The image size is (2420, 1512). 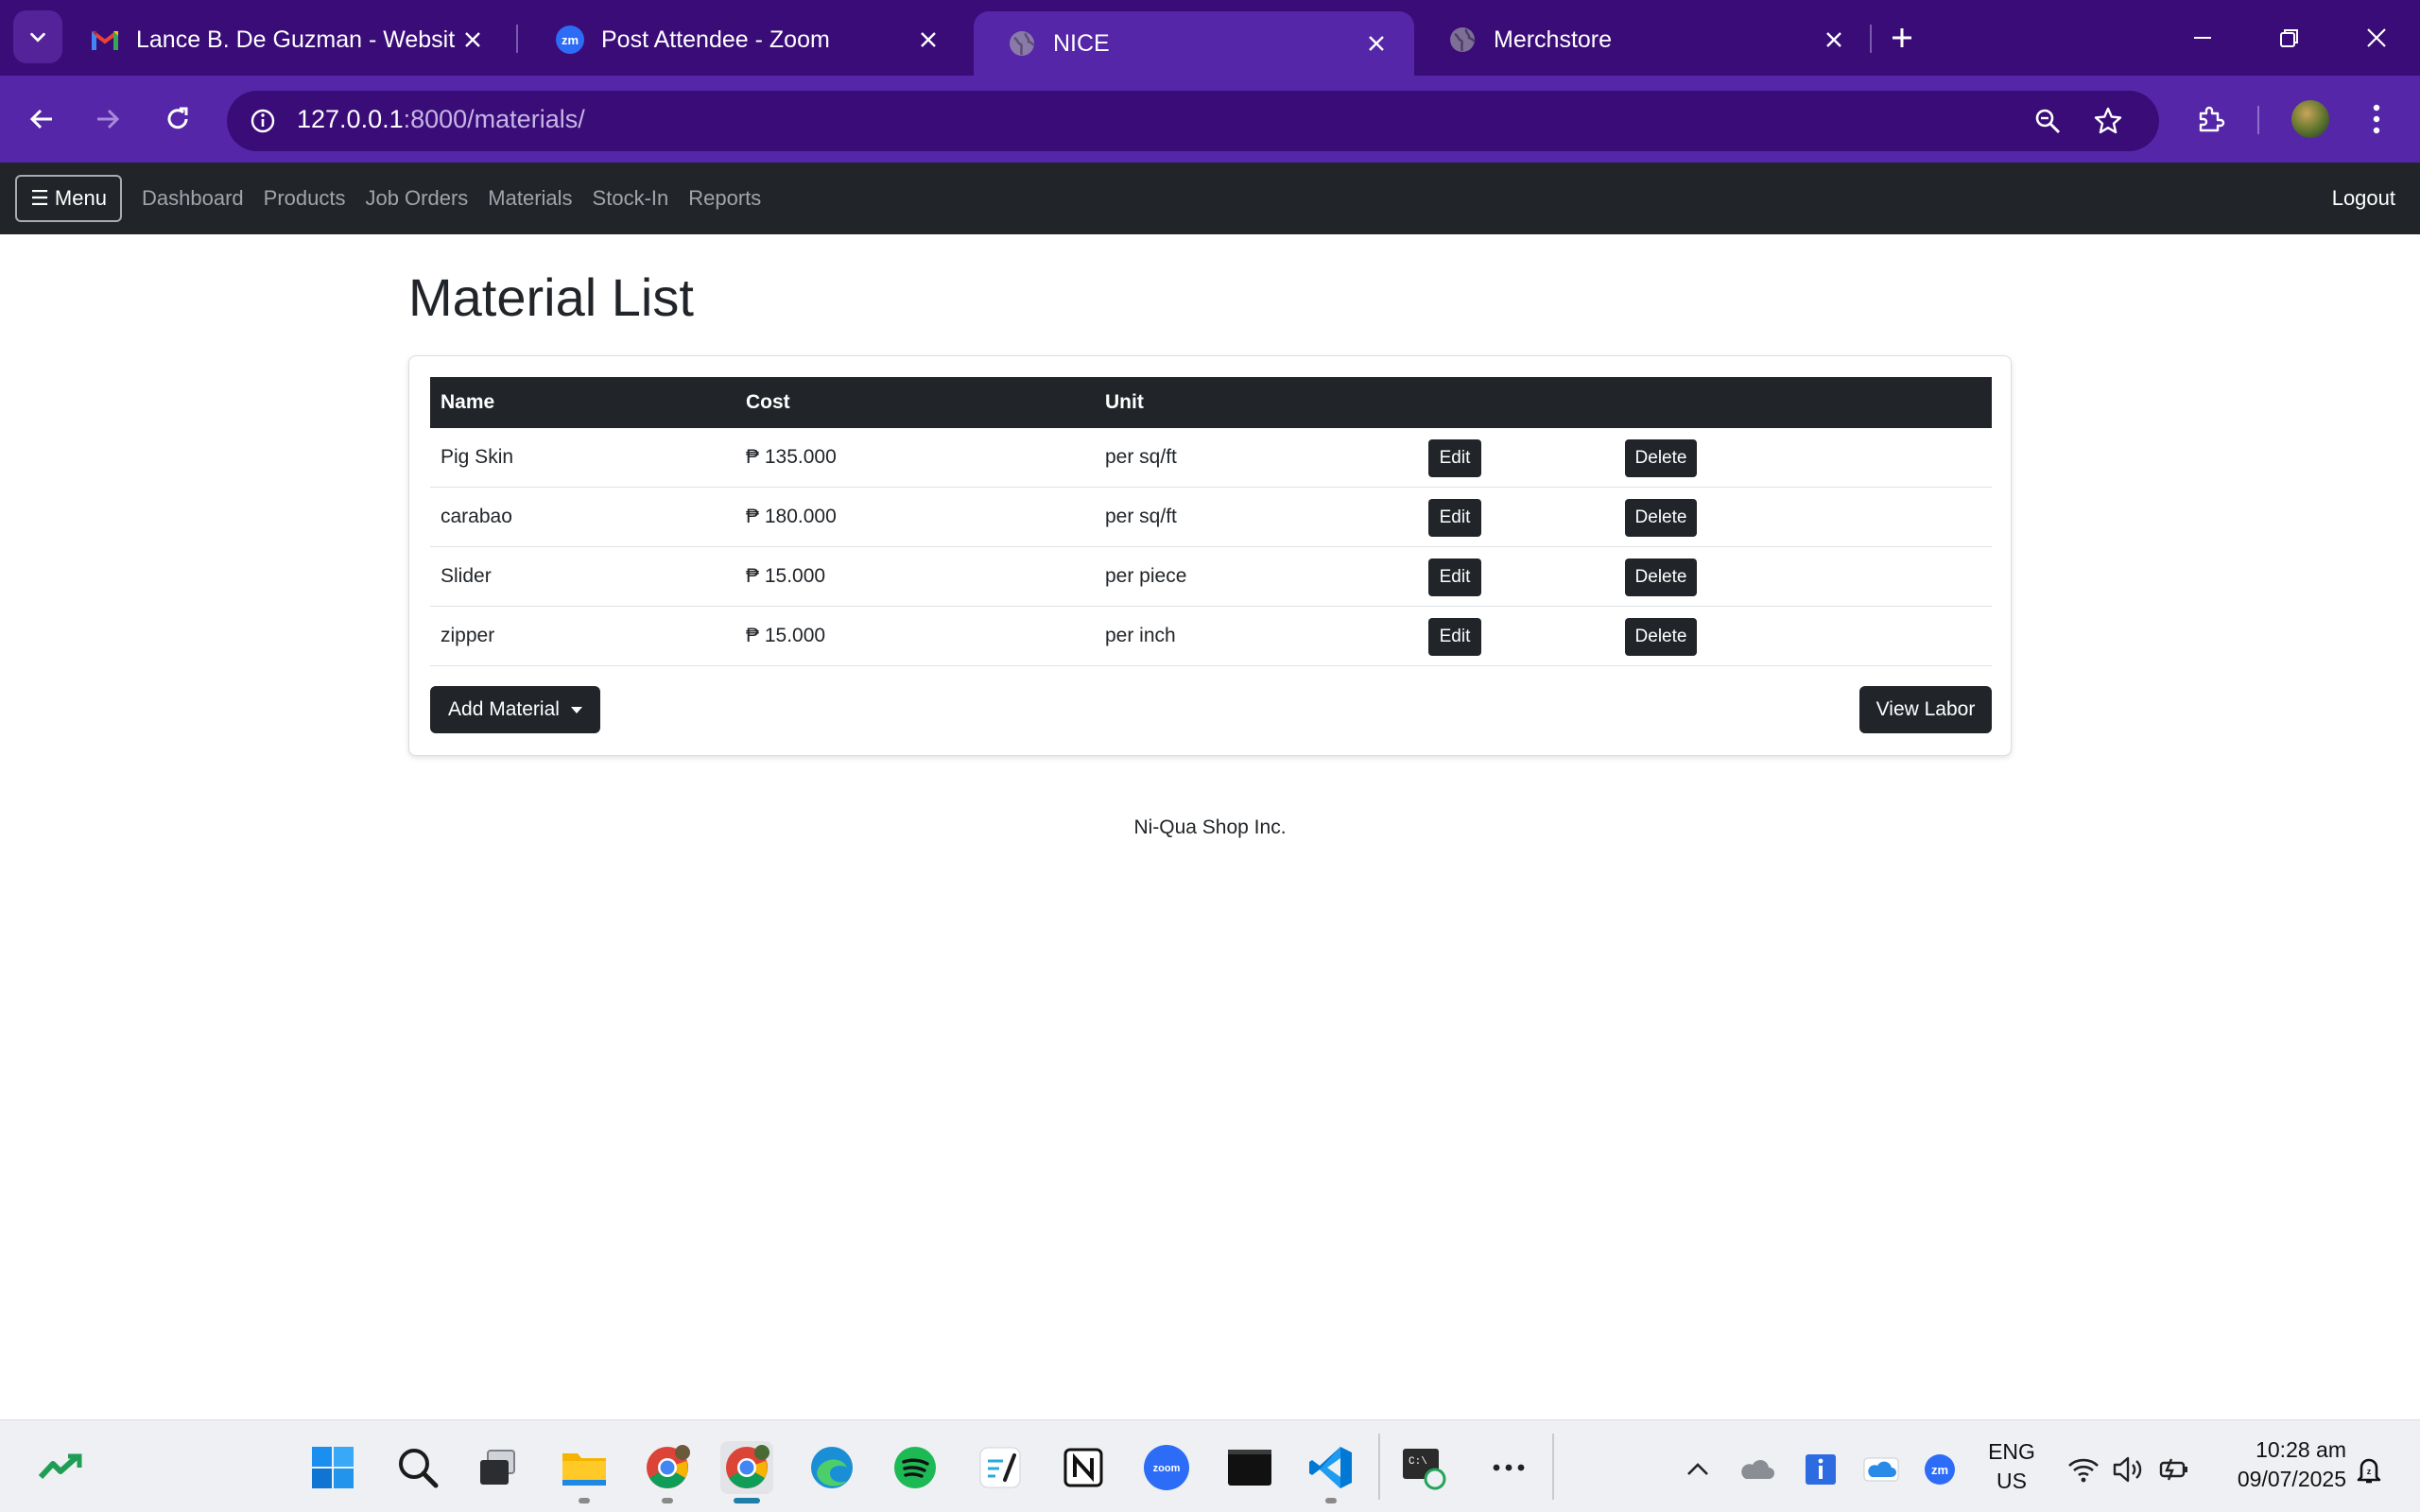 I want to click on clock: 10:28 am 09/07/2025, so click(x=2274, y=1464).